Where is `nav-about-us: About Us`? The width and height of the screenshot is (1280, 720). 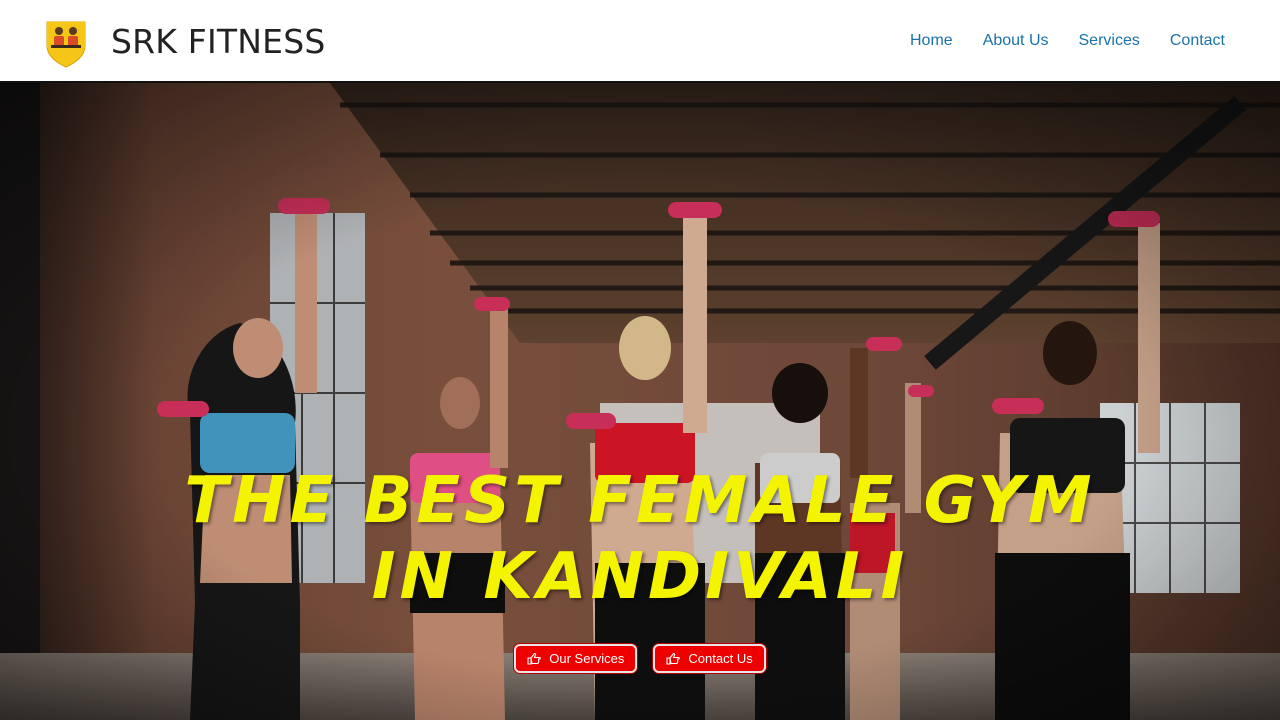
nav-about-us: About Us is located at coordinates (1016, 41).